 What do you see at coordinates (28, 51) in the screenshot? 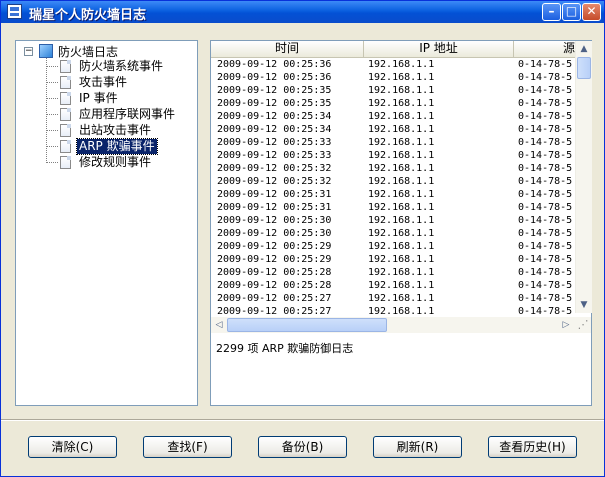
I see `collapse-icon: −` at bounding box center [28, 51].